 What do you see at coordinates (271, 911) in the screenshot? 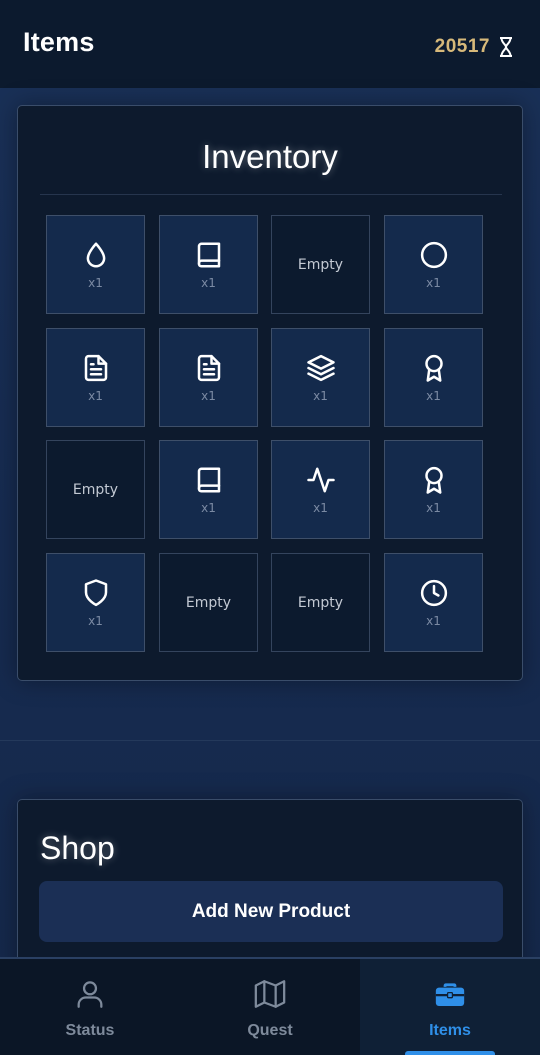
I see `add-new-product-button: Add New Product` at bounding box center [271, 911].